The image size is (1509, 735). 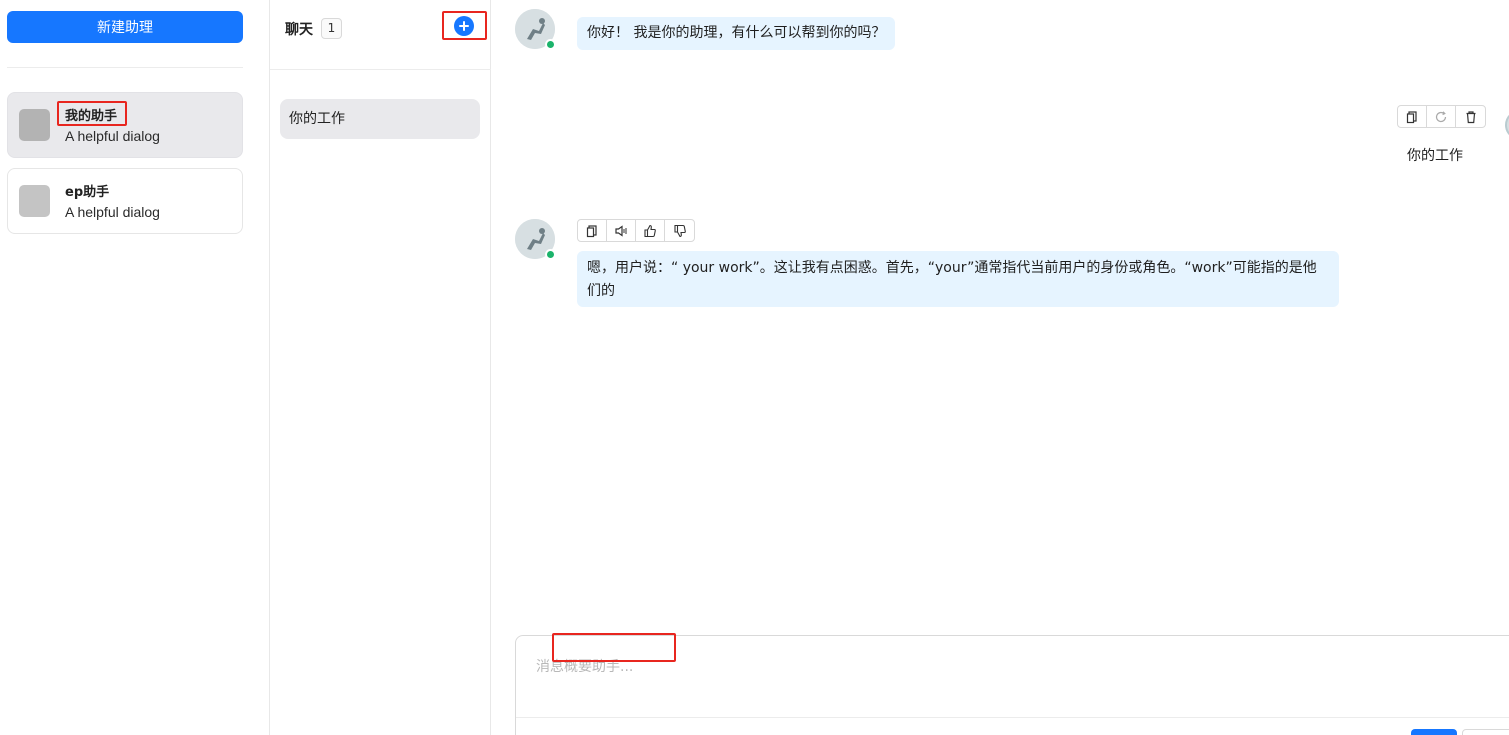 What do you see at coordinates (91, 116) in the screenshot?
I see `assistant-name: 我的助手` at bounding box center [91, 116].